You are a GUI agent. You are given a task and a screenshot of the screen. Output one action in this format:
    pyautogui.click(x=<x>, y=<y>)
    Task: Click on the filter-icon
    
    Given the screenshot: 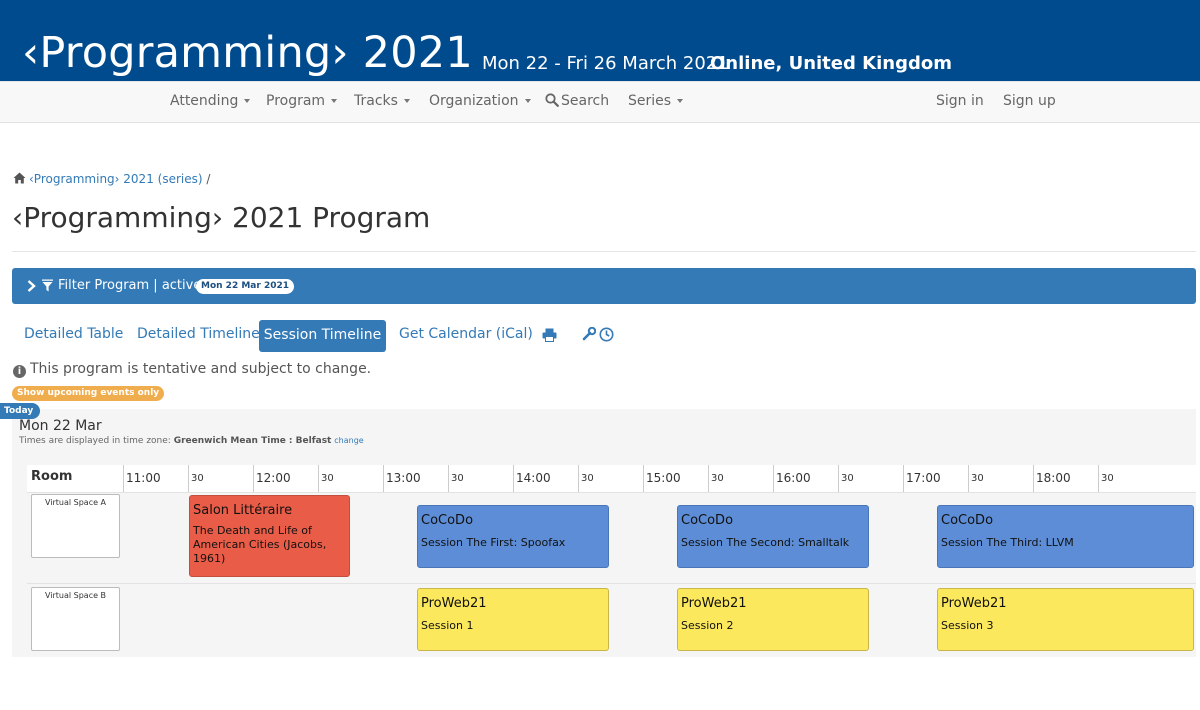 What is the action you would take?
    pyautogui.click(x=47, y=285)
    